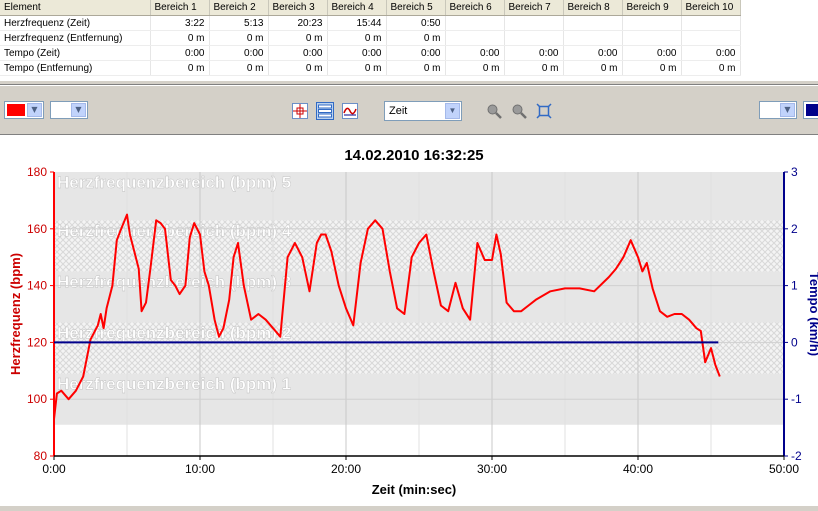 Image resolution: width=818 pixels, height=511 pixels. I want to click on tempo-secondary-color-swatch, so click(771, 110).